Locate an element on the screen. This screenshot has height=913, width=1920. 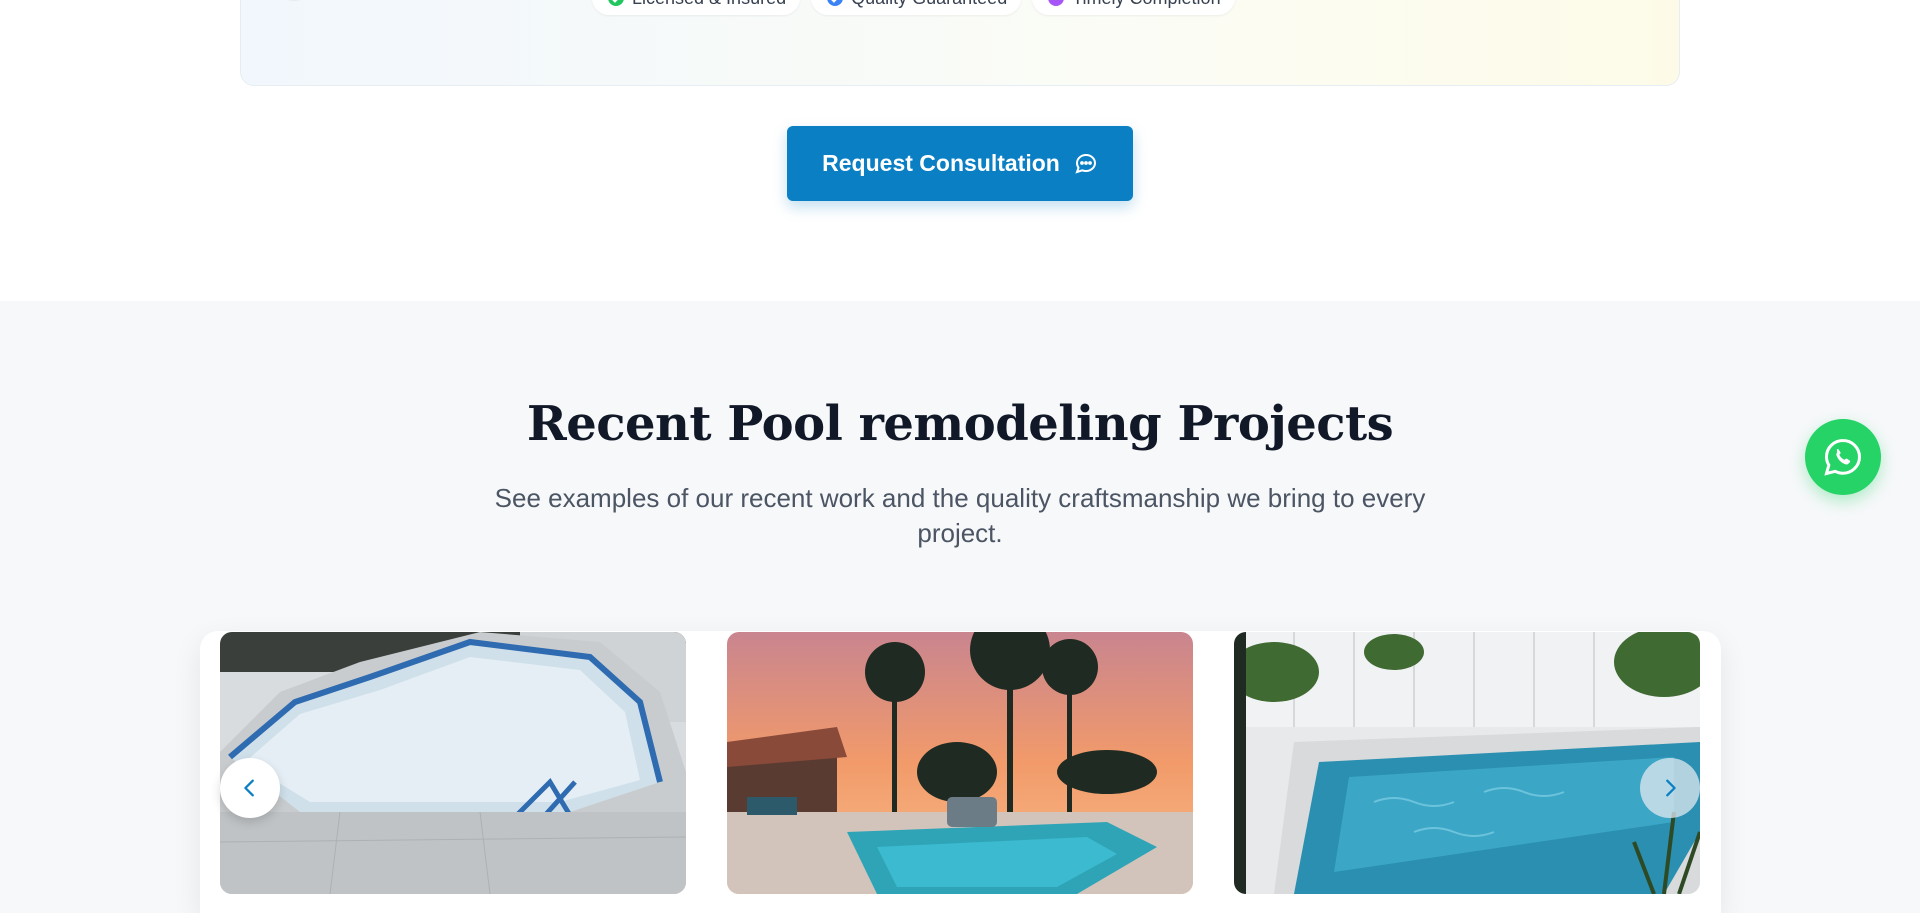
whatsapp-button is located at coordinates (1843, 457).